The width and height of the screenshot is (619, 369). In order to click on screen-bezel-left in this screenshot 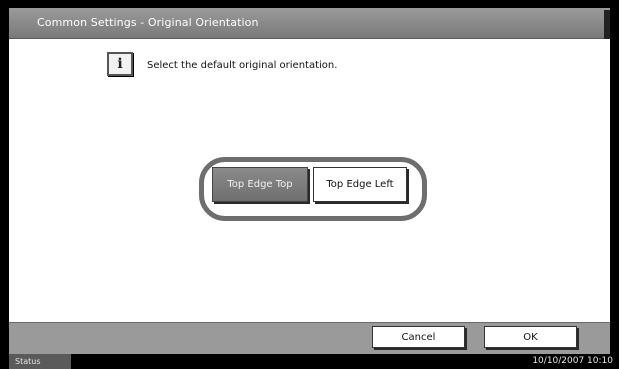, I will do `click(4, 184)`.